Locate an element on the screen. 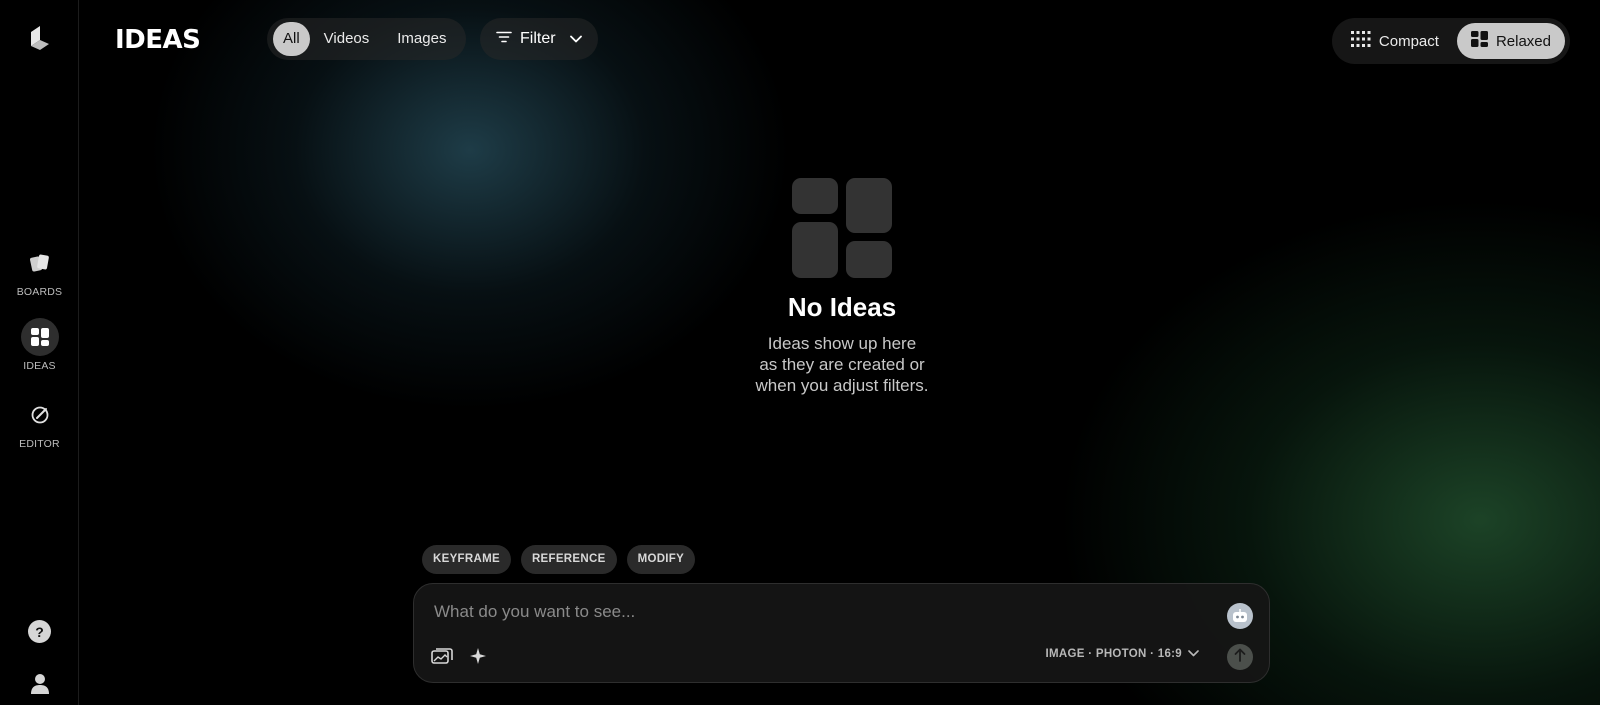  app-logo-icon is located at coordinates (40, 37).